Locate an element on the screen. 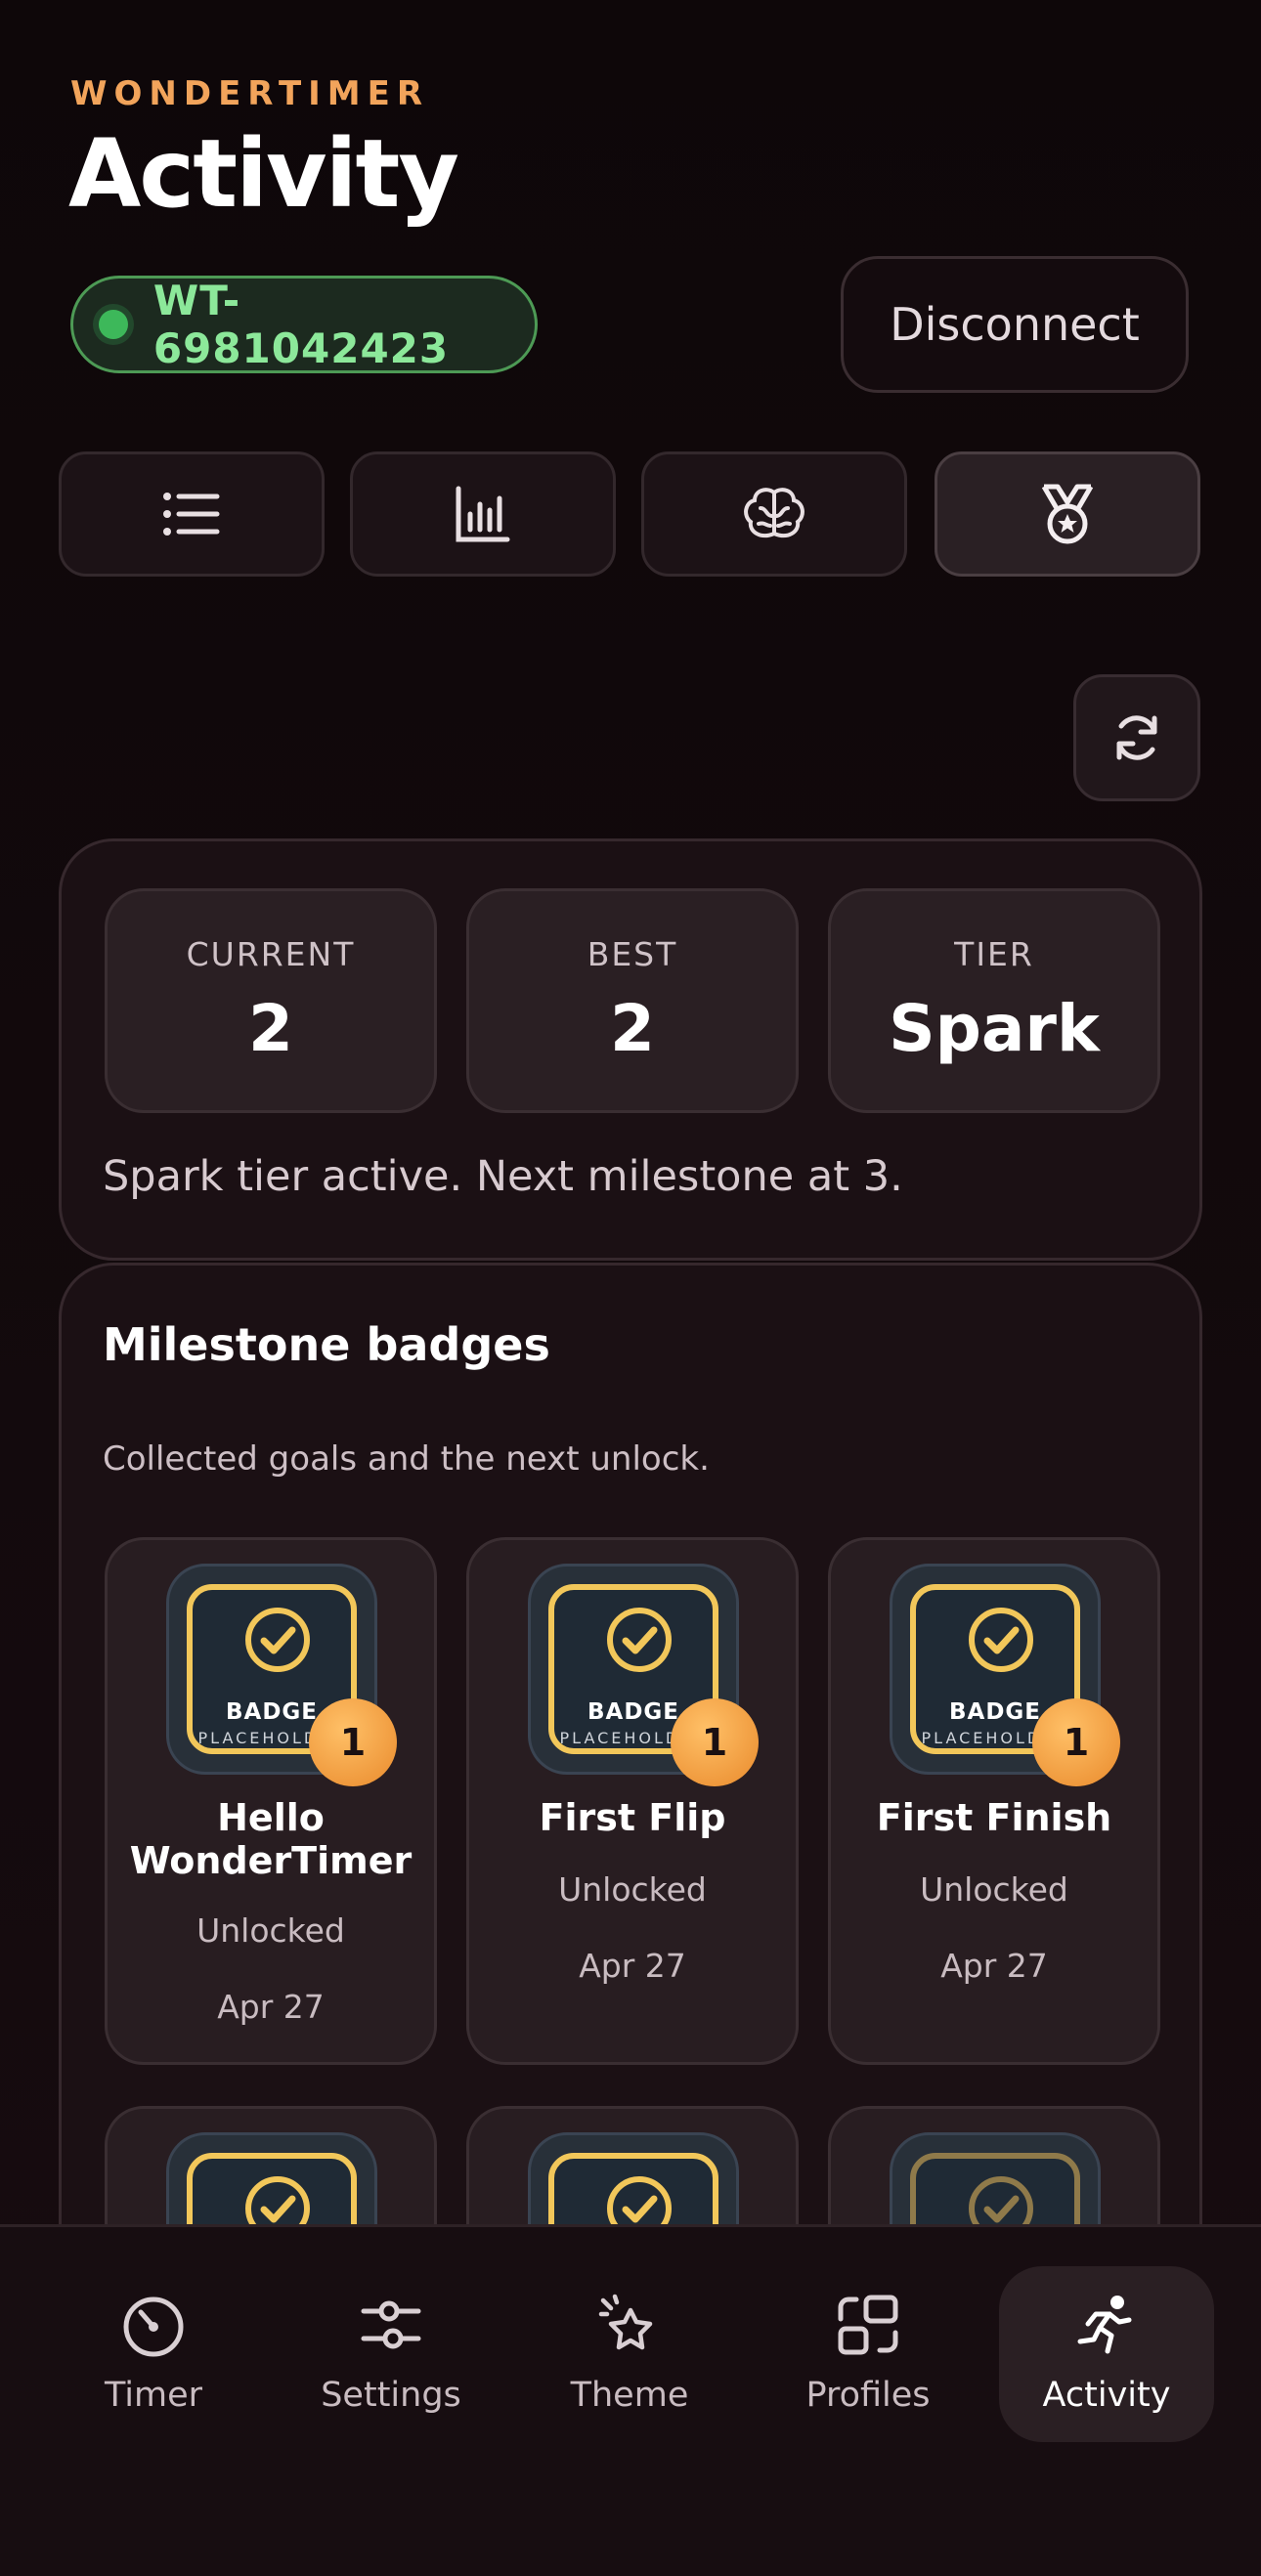 This screenshot has width=1261, height=2576. running-person-icon is located at coordinates (1104, 2325).